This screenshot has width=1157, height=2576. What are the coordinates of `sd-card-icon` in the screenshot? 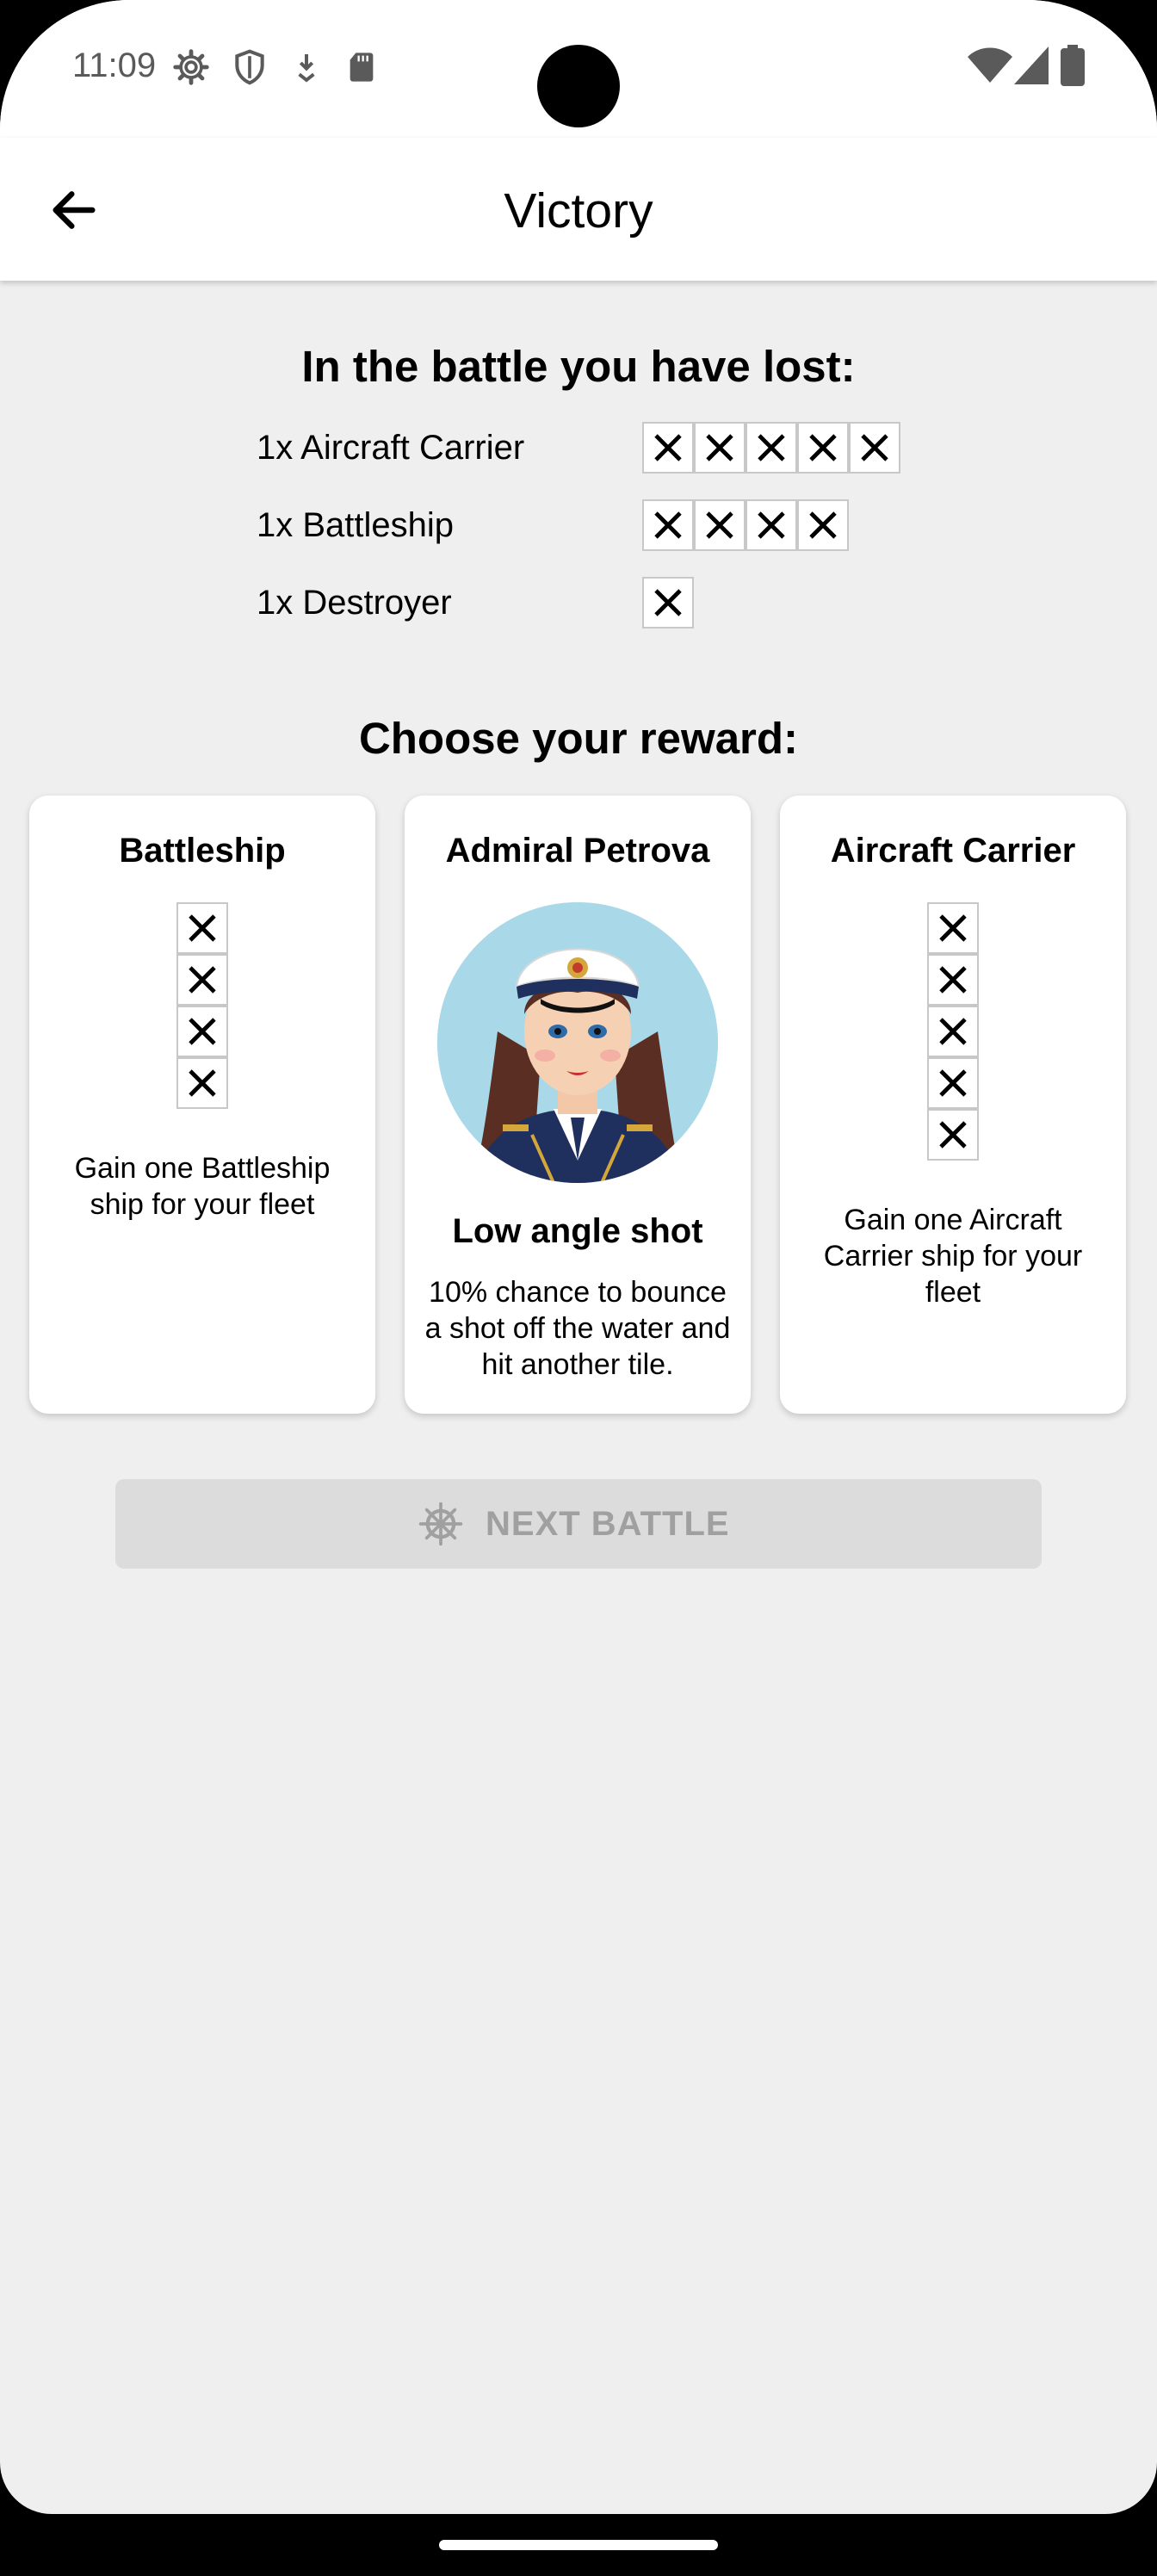 It's located at (362, 67).